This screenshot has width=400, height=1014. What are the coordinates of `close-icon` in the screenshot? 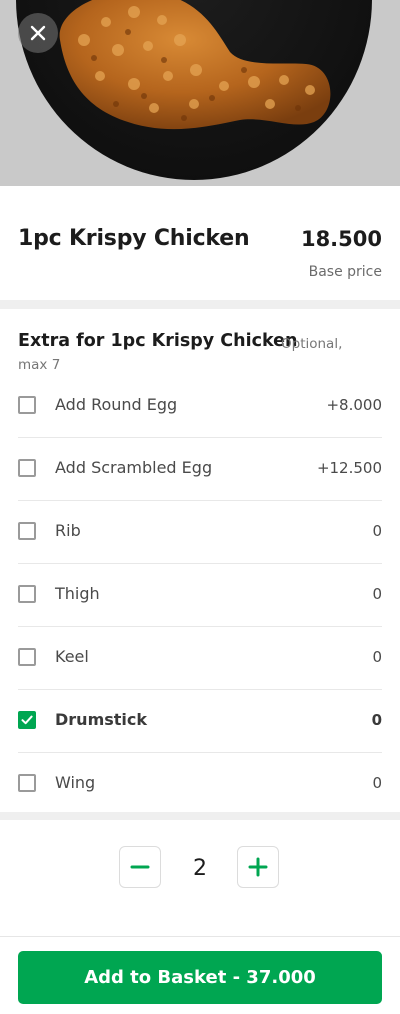 It's located at (38, 33).